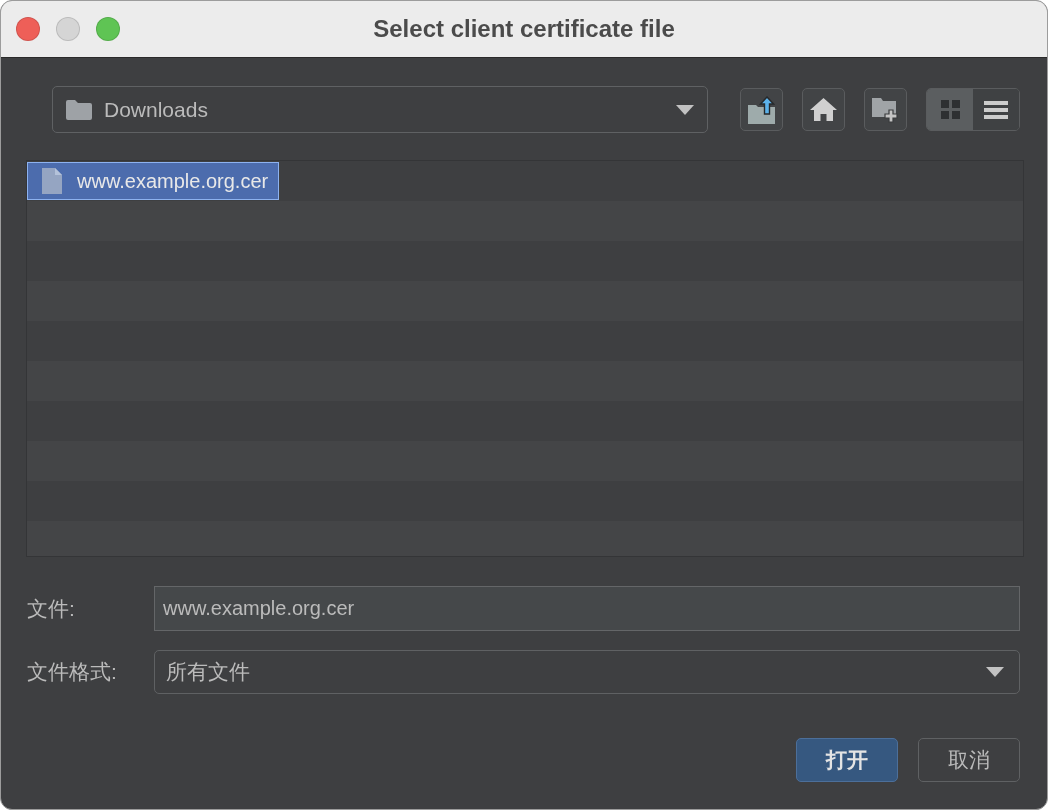 The image size is (1048, 810). I want to click on window-title: Select client certificate file, so click(524, 29).